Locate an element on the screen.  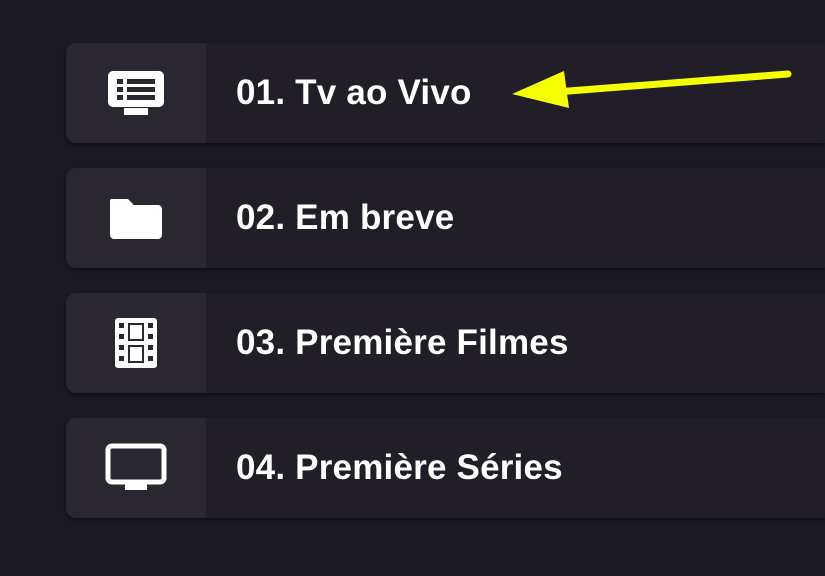
monitor-icon is located at coordinates (136, 468).